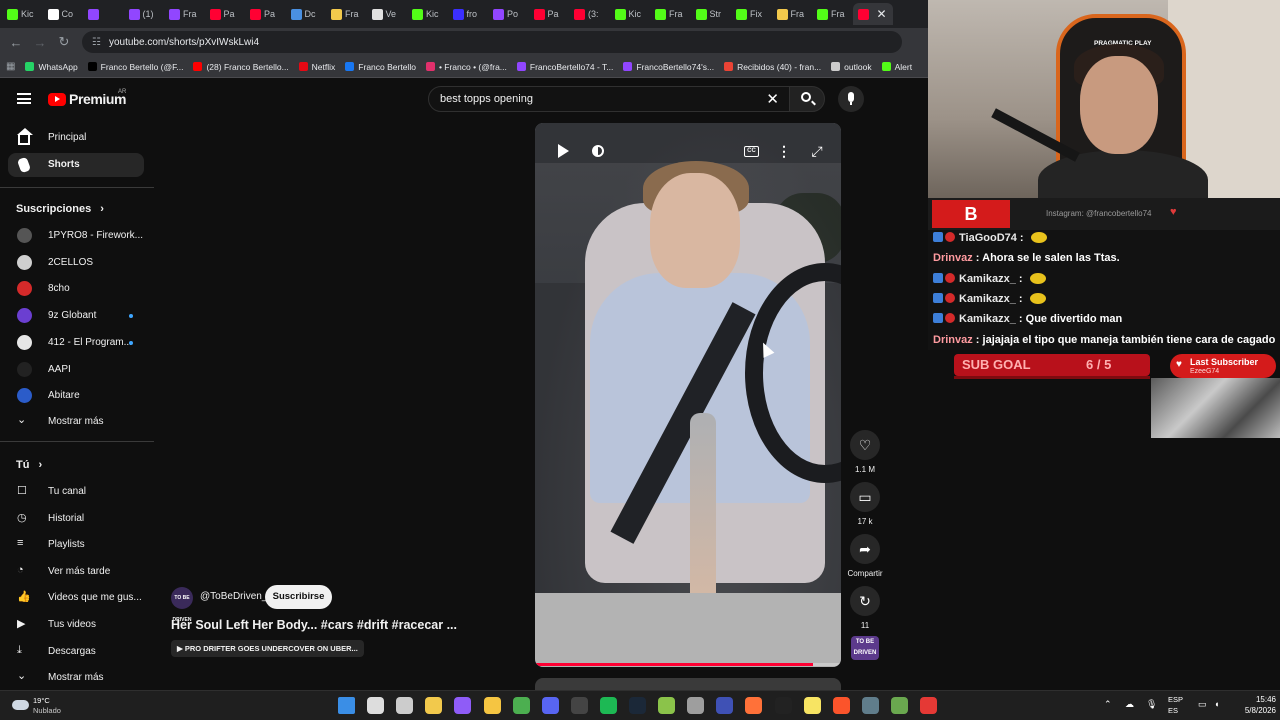 This screenshot has height=720, width=1280. I want to click on browser-tab: Str, so click(711, 14).